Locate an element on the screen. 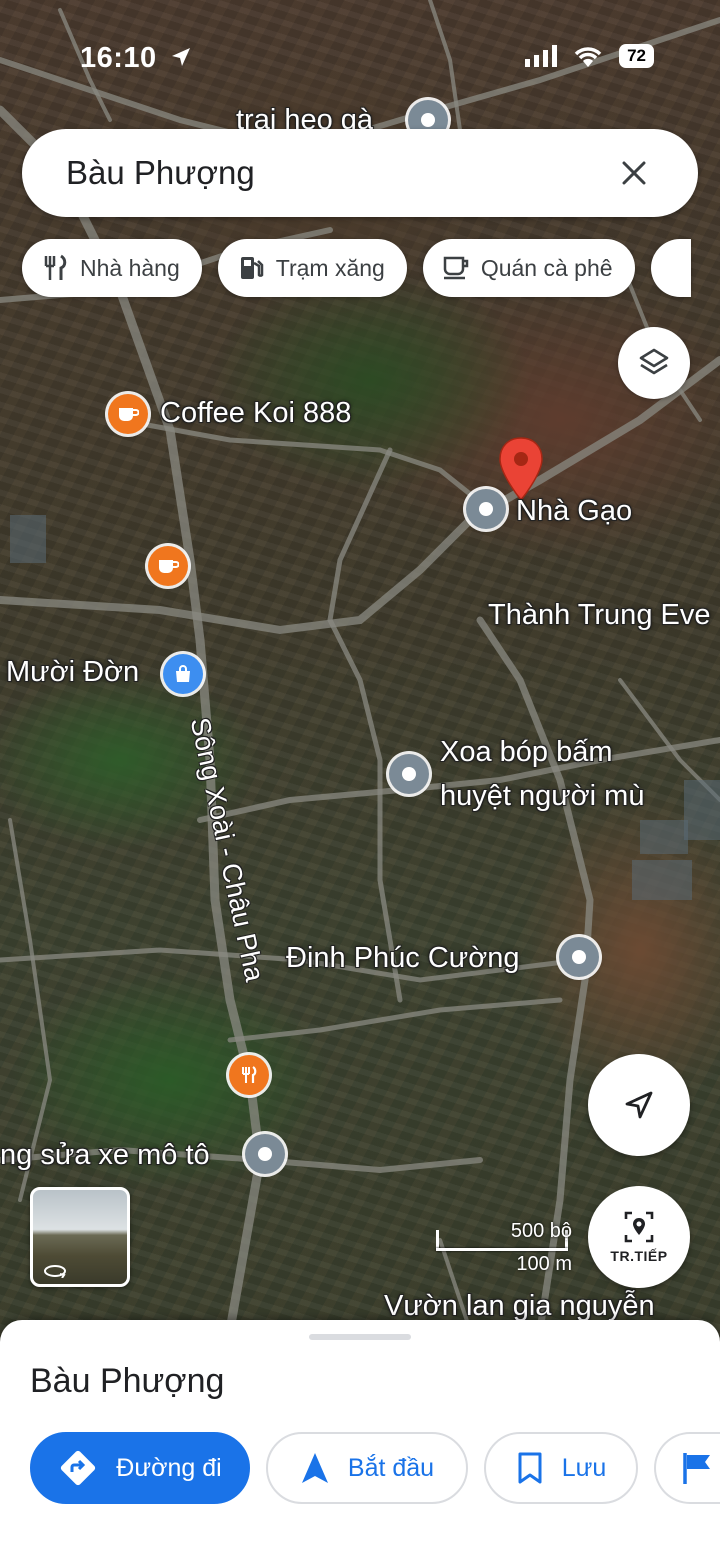 The image size is (720, 1565). label-button is located at coordinates (687, 1468).